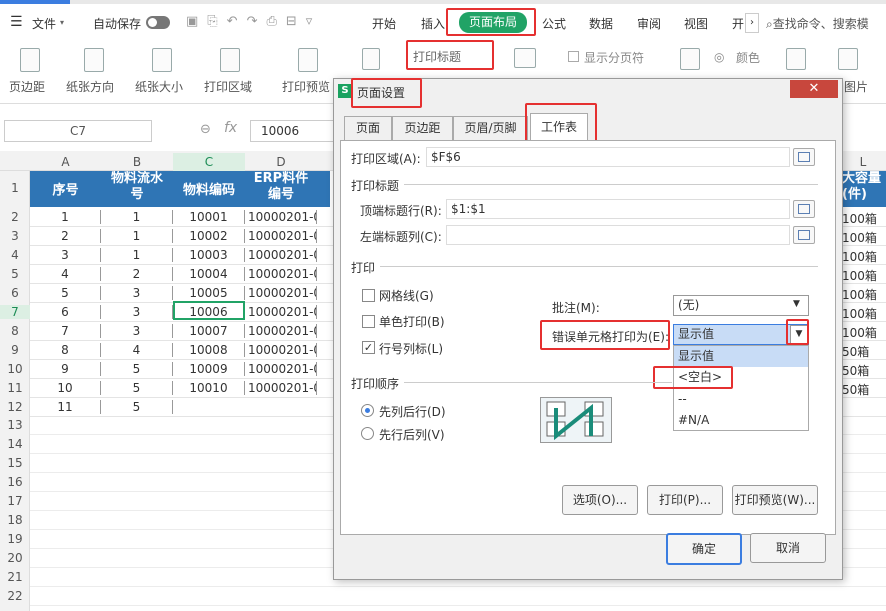 This screenshot has width=886, height=611. Describe the element at coordinates (62, 22) in the screenshot. I see `chevron-down-icon: ▾` at that location.